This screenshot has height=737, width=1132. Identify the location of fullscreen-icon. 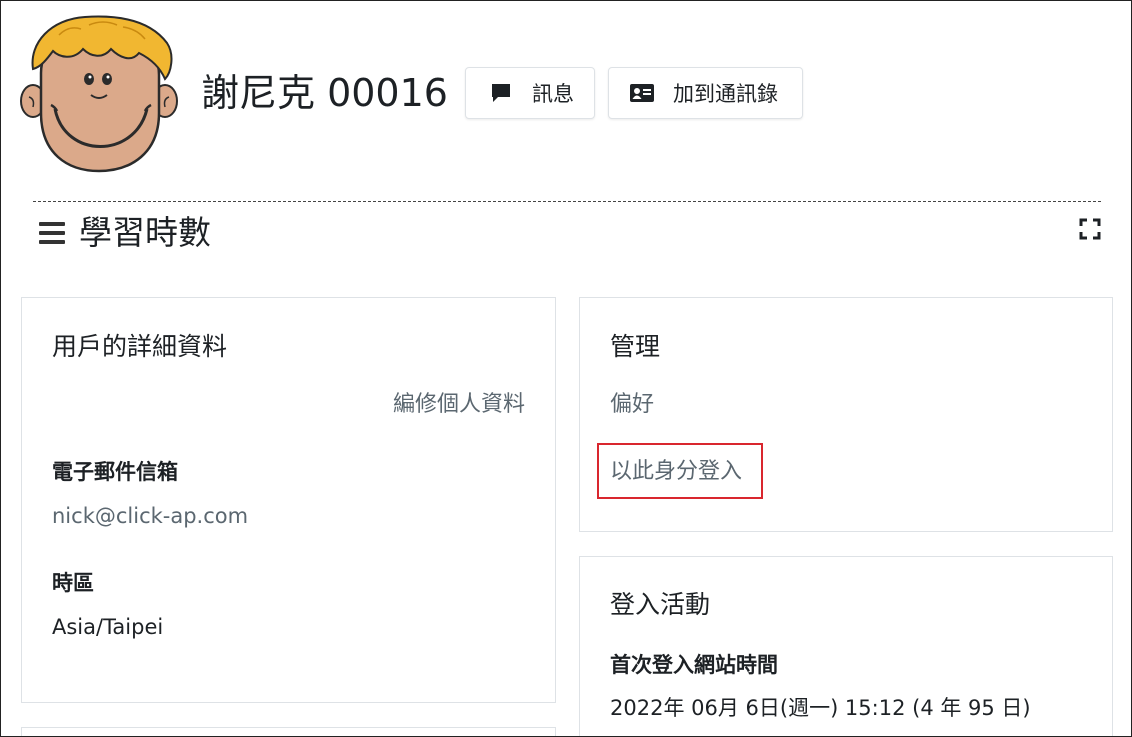
(1090, 229).